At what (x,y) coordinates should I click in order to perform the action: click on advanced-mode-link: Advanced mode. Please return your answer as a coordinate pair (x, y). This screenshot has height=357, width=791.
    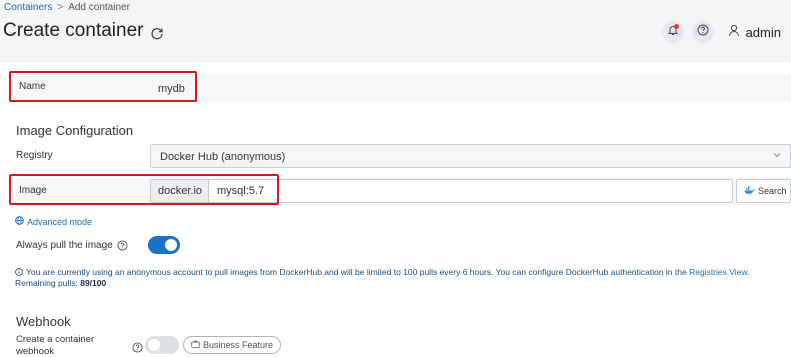
    Looking at the image, I should click on (53, 221).